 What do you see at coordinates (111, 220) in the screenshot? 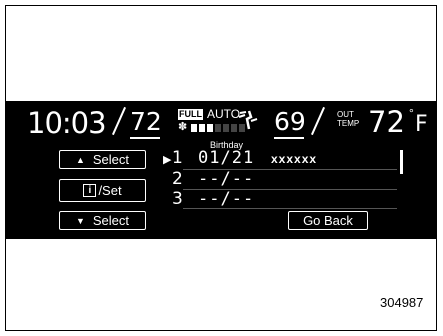
I see `select-down-label: Select` at bounding box center [111, 220].